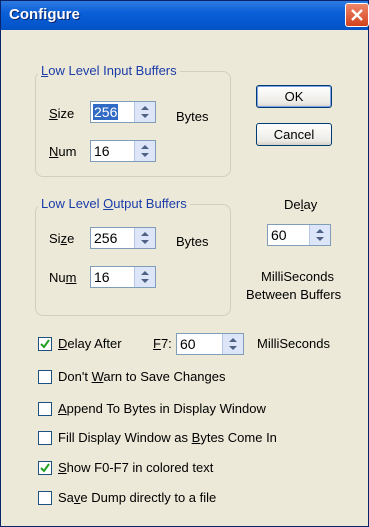  I want to click on save-dump-checkbox, so click(45, 498).